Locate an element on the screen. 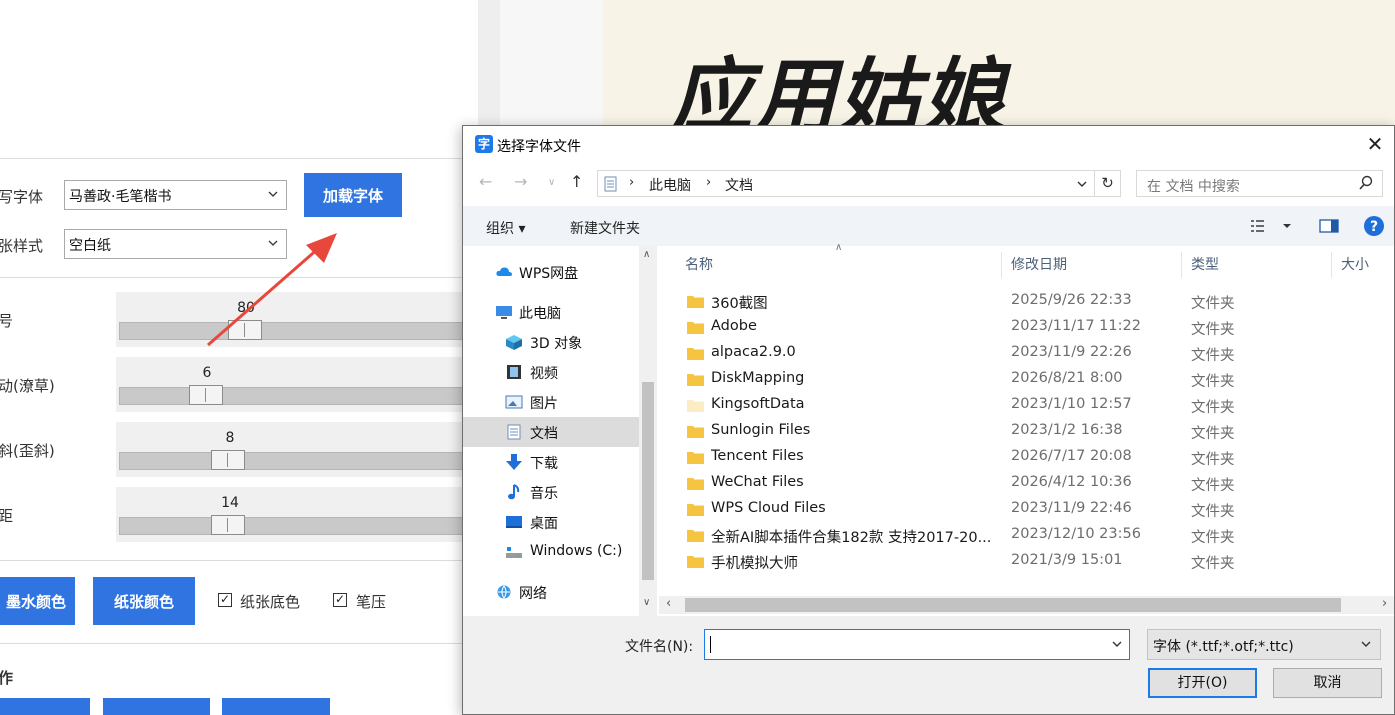 Image resolution: width=1395 pixels, height=715 pixels. nav-item-videos: 视频 is located at coordinates (551, 372).